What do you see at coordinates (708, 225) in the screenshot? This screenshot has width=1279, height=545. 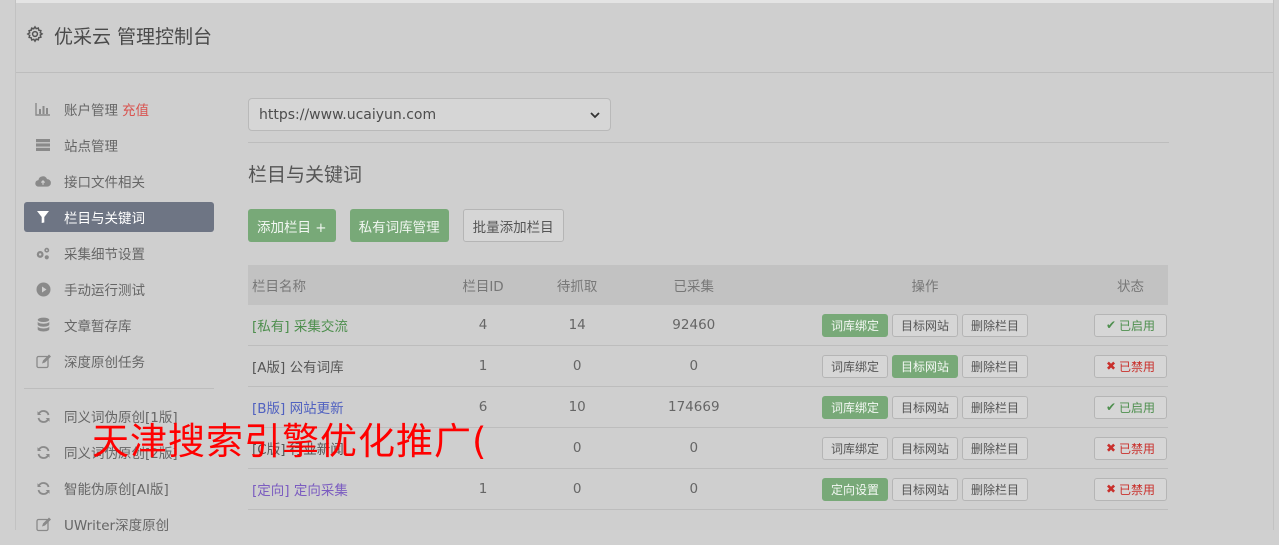 I see `action-buttons: 添加栏目 + 私有词库管理 批量添加栏目` at bounding box center [708, 225].